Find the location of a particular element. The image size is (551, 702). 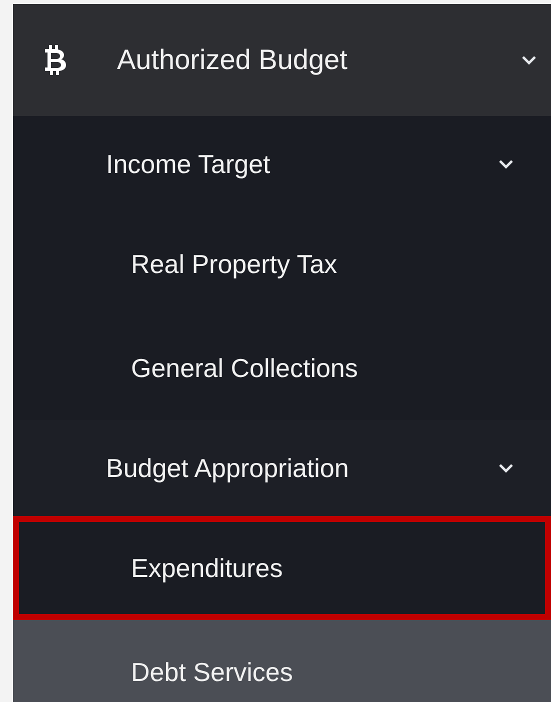

menu-link: Expenditures is located at coordinates (282, 568).